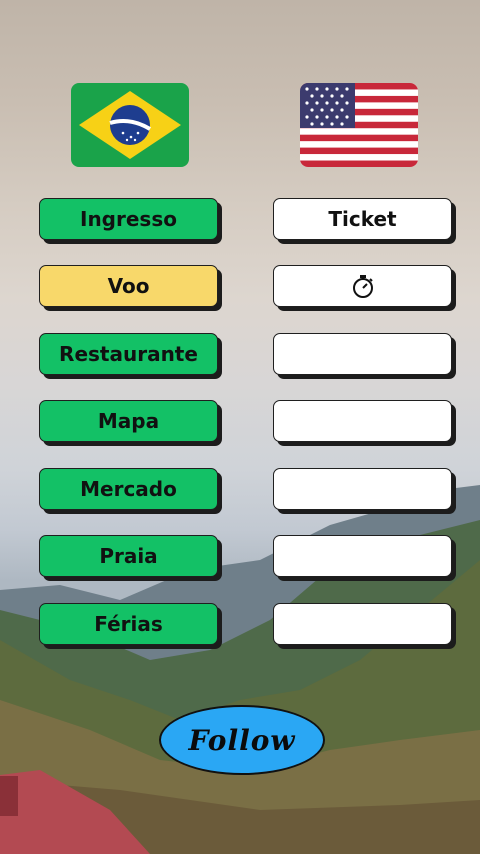 The image size is (480, 854). What do you see at coordinates (128, 354) in the screenshot?
I see `word-button-restaurante: Restaurante` at bounding box center [128, 354].